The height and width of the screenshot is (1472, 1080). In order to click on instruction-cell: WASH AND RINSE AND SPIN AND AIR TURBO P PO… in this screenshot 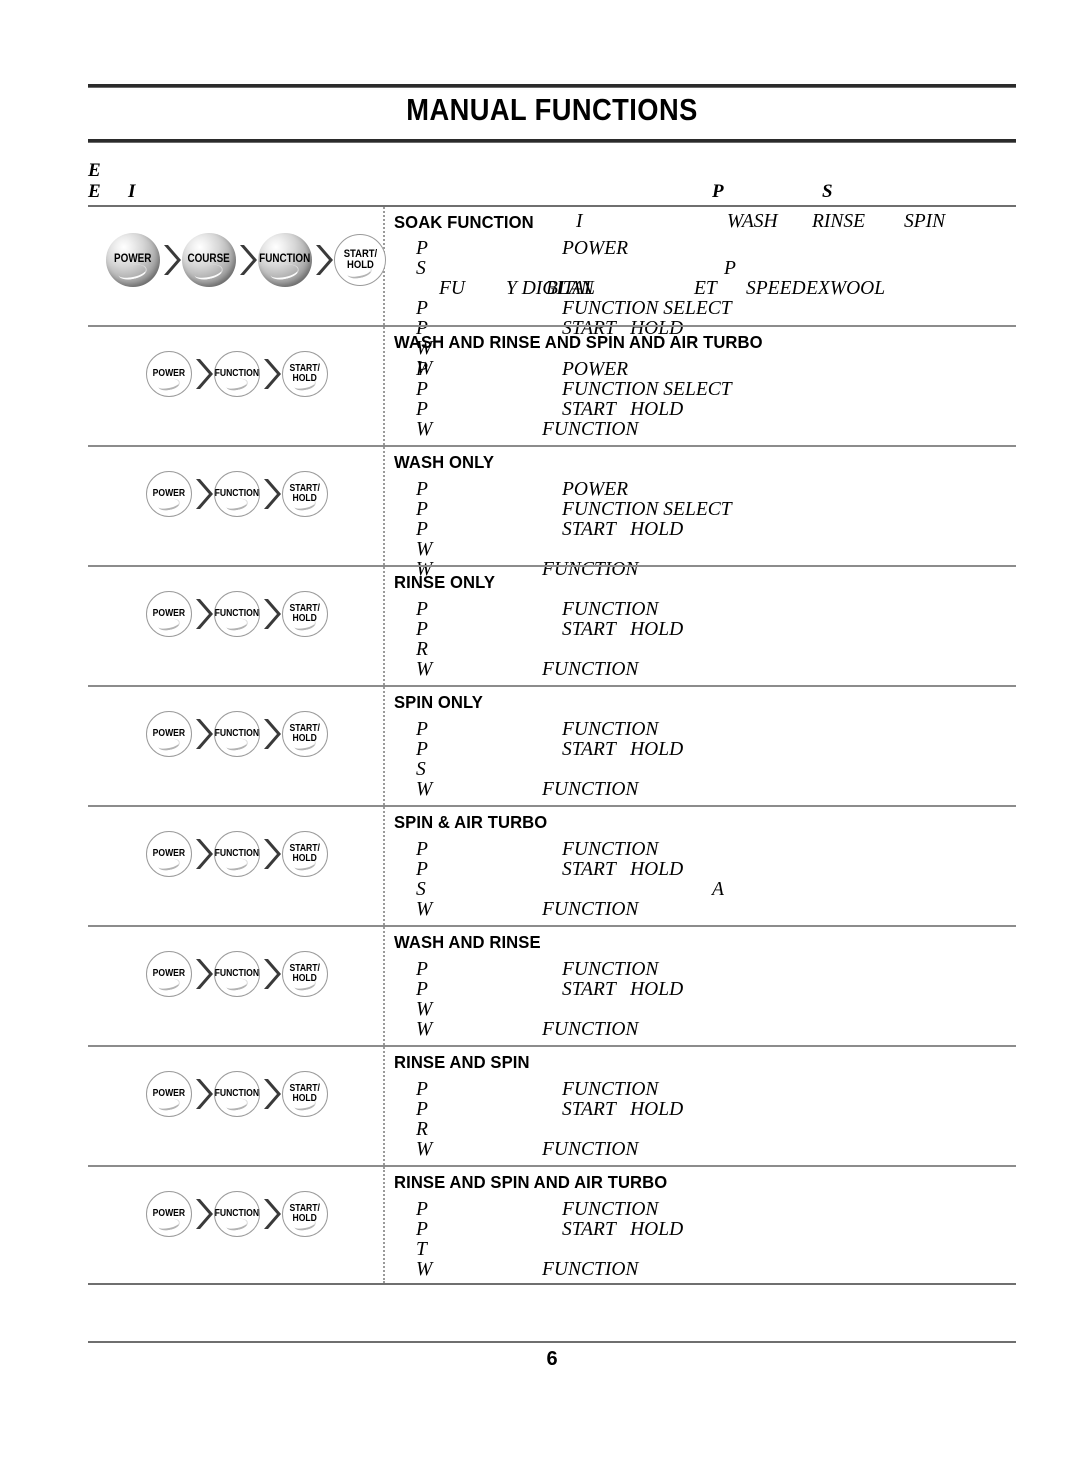, I will do `click(700, 386)`.